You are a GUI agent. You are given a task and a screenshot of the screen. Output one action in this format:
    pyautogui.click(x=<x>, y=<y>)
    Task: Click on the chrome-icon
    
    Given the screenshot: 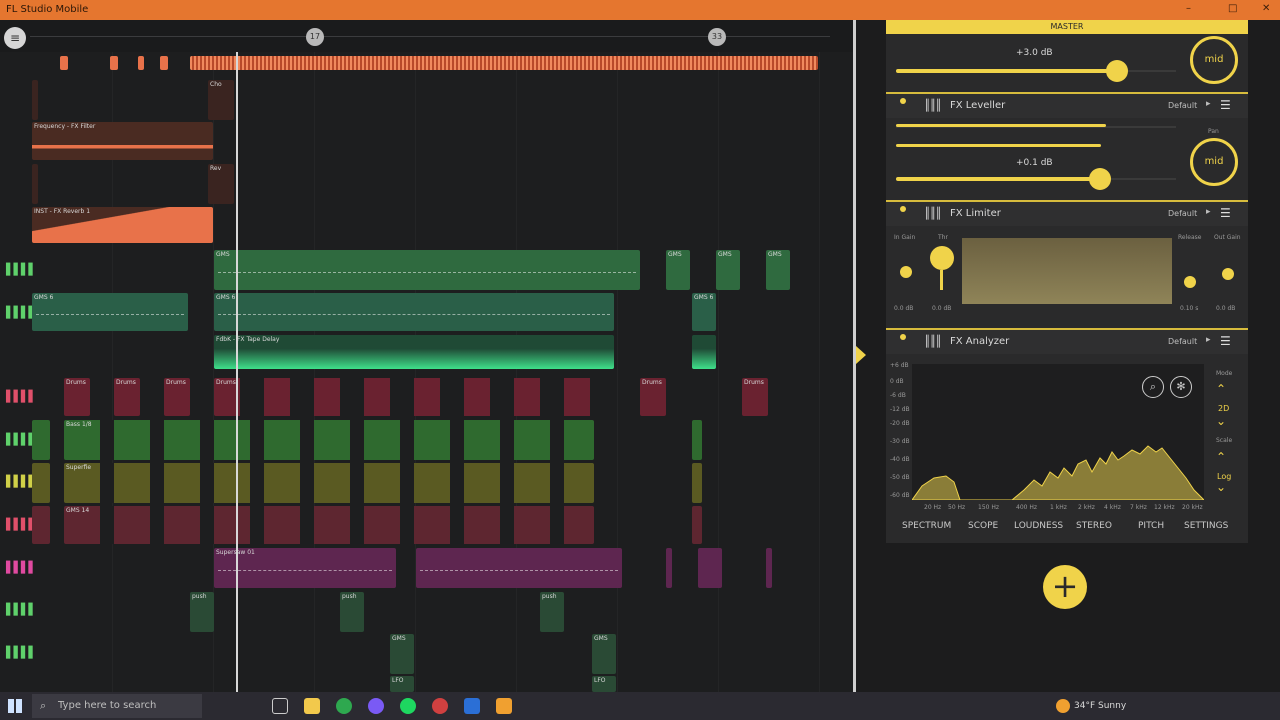 What is the action you would take?
    pyautogui.click(x=344, y=706)
    